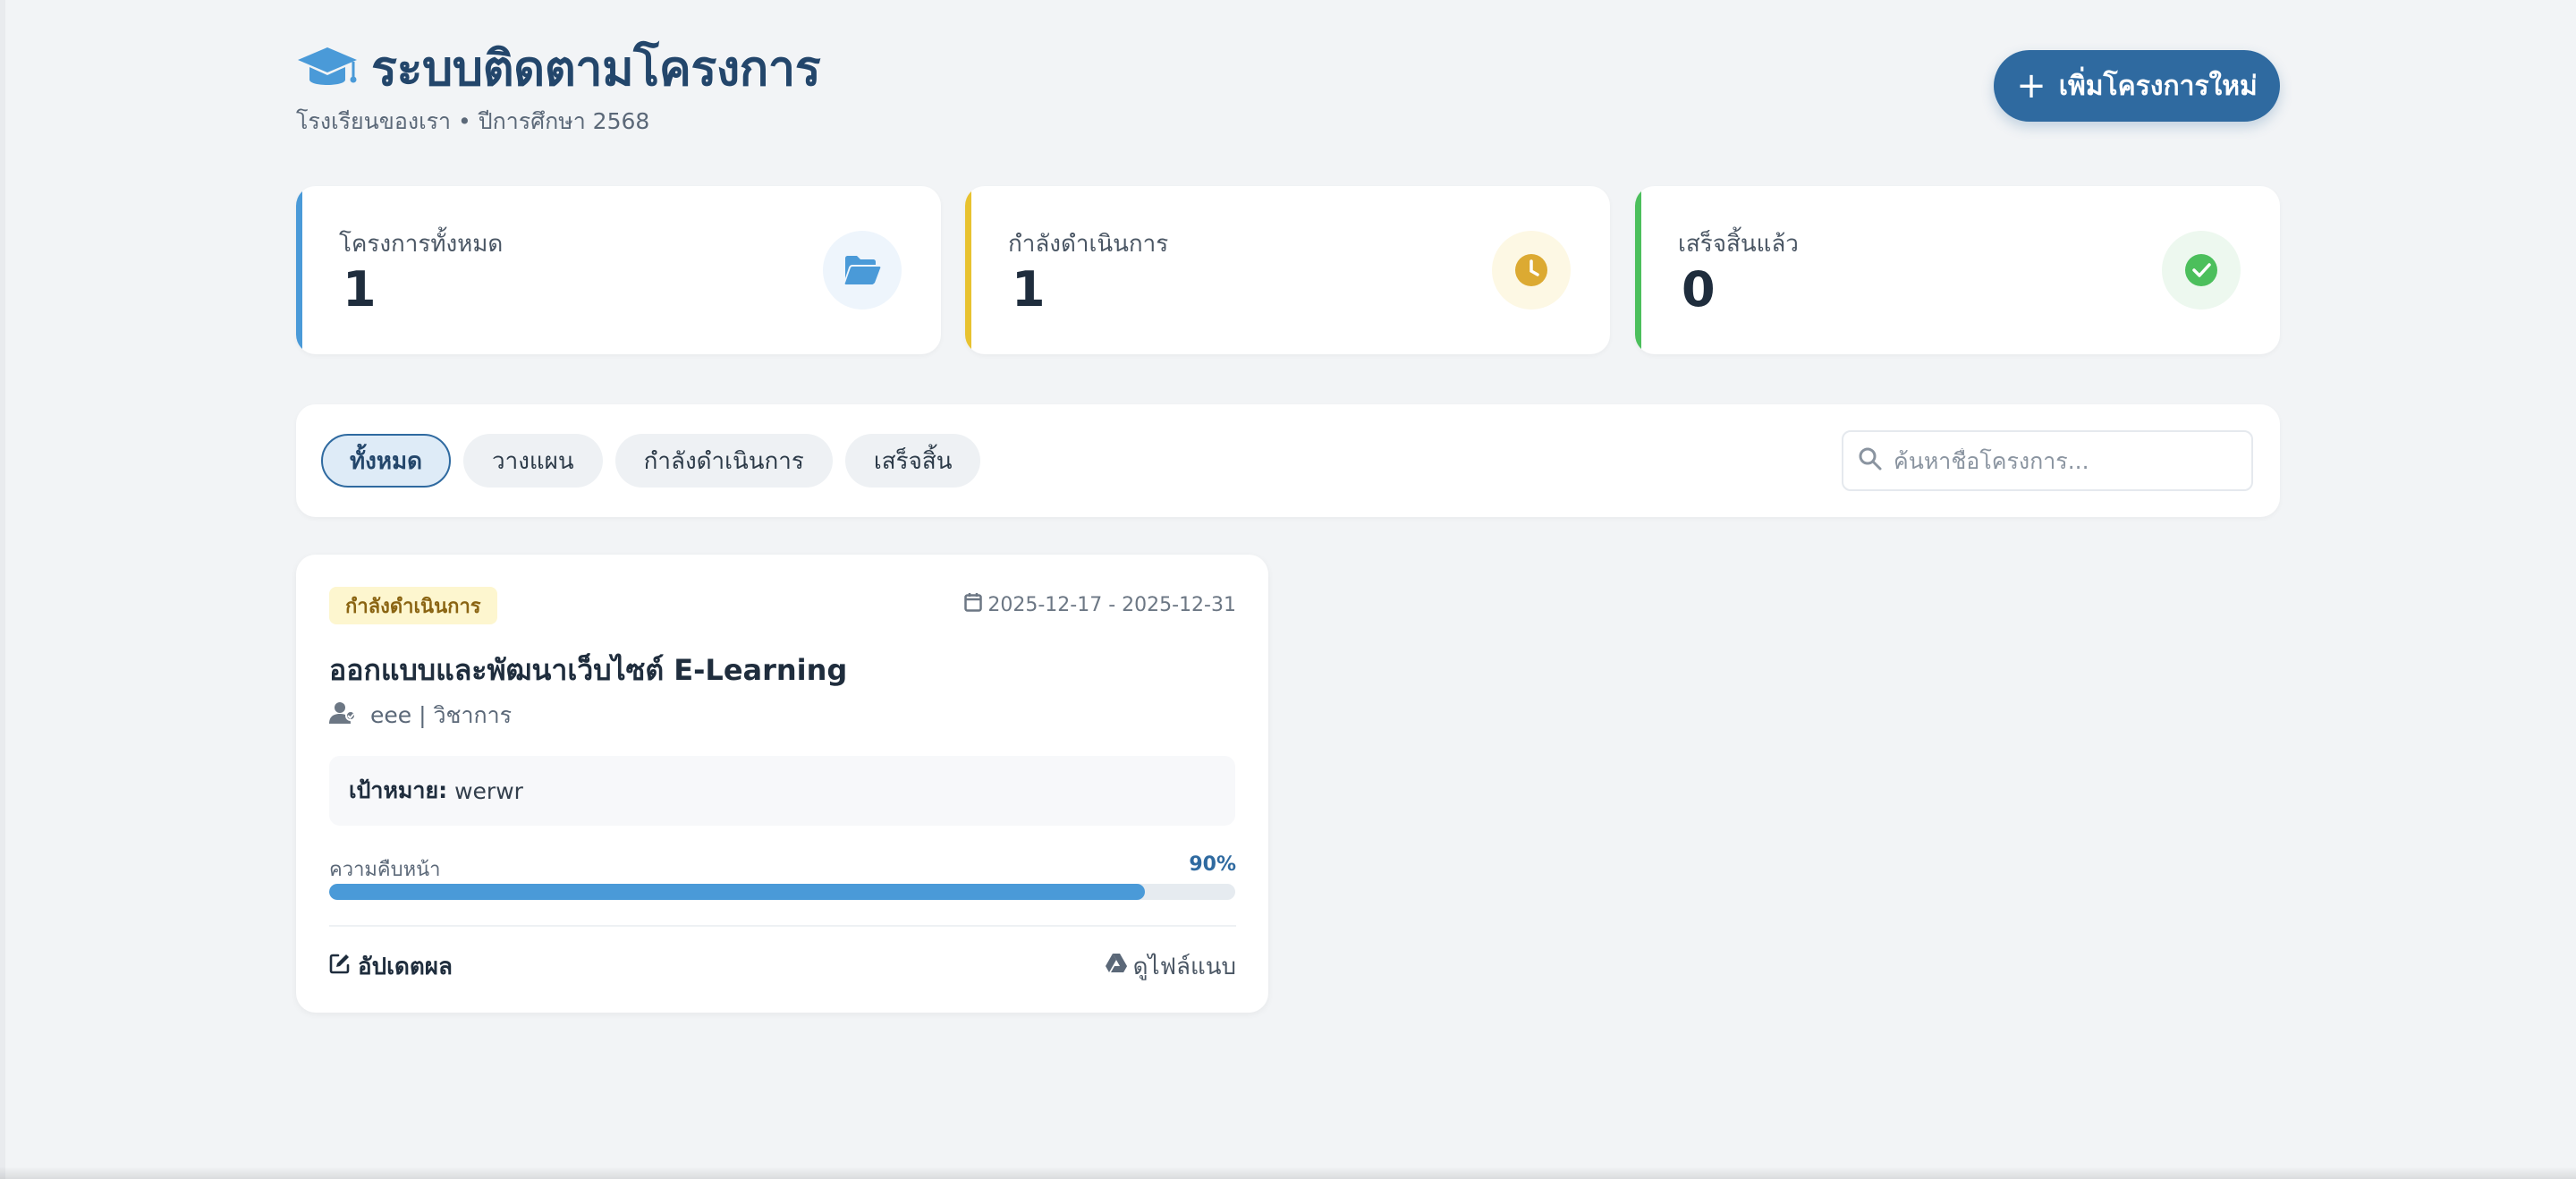  Describe the element at coordinates (441, 715) in the screenshot. I see `owner-text: eee | วิชาการ` at that location.